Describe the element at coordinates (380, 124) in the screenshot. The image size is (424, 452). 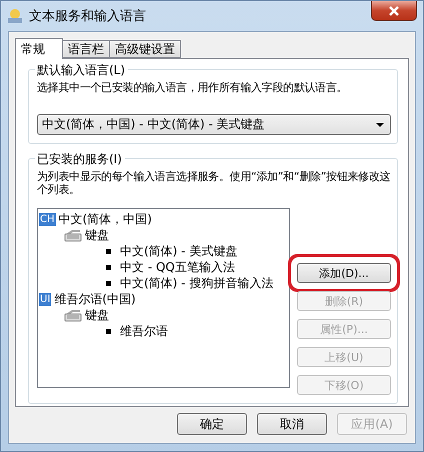
I see `dropdown-arrow-icon` at that location.